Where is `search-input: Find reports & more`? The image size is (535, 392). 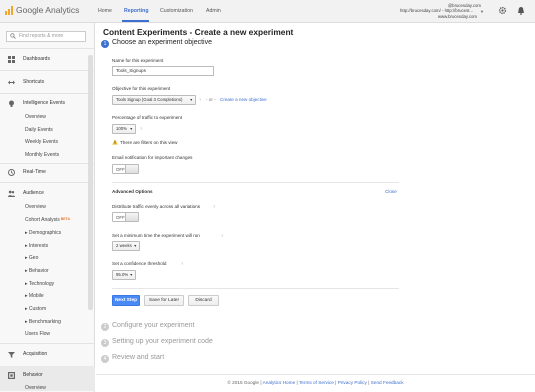 search-input: Find reports & more is located at coordinates (46, 36).